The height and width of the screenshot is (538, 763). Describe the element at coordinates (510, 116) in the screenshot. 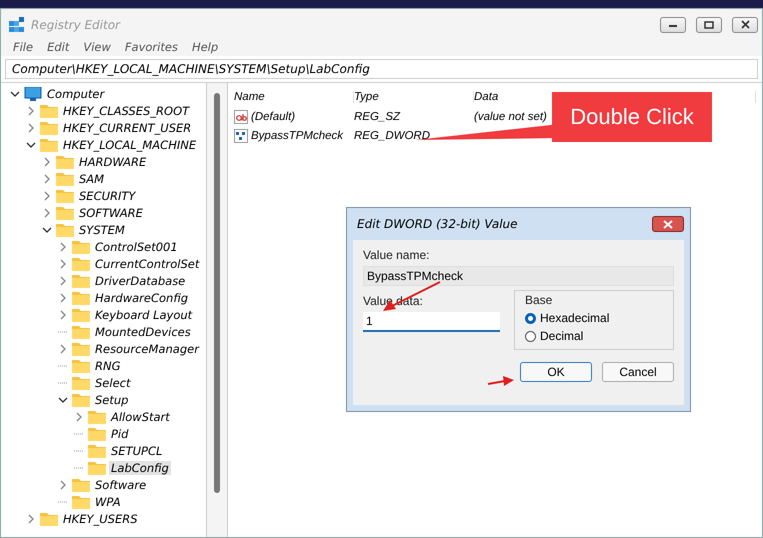

I see `value-data: (value not set)` at that location.